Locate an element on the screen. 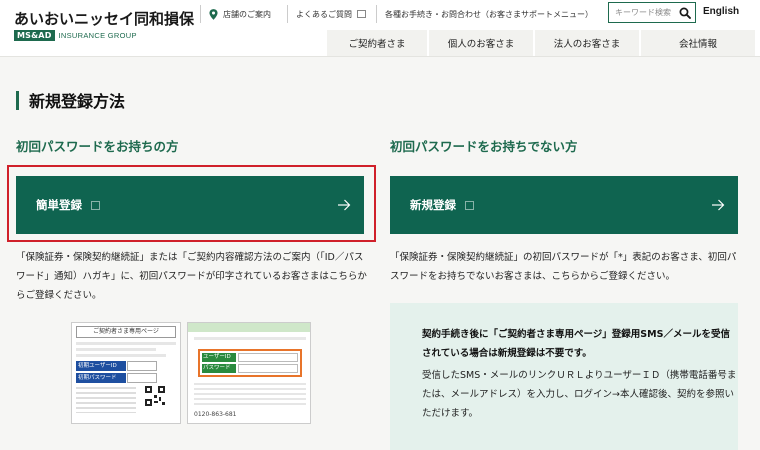 The width and height of the screenshot is (760, 450). phone-number: 0120-863-681 is located at coordinates (215, 414).